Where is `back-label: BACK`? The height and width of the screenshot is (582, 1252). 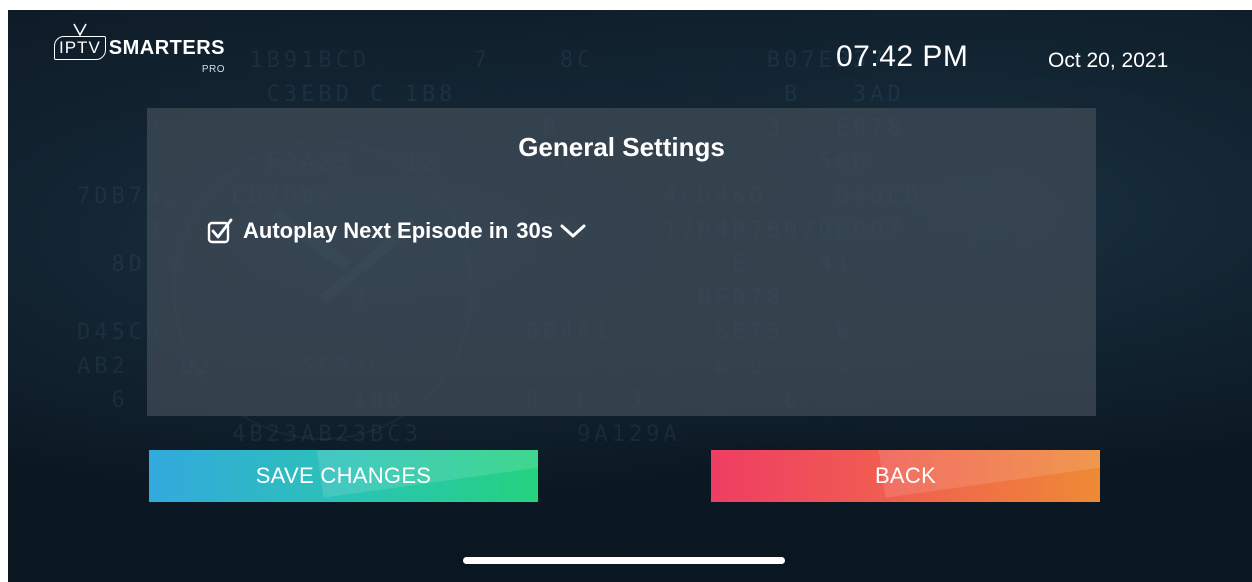
back-label: BACK is located at coordinates (905, 475).